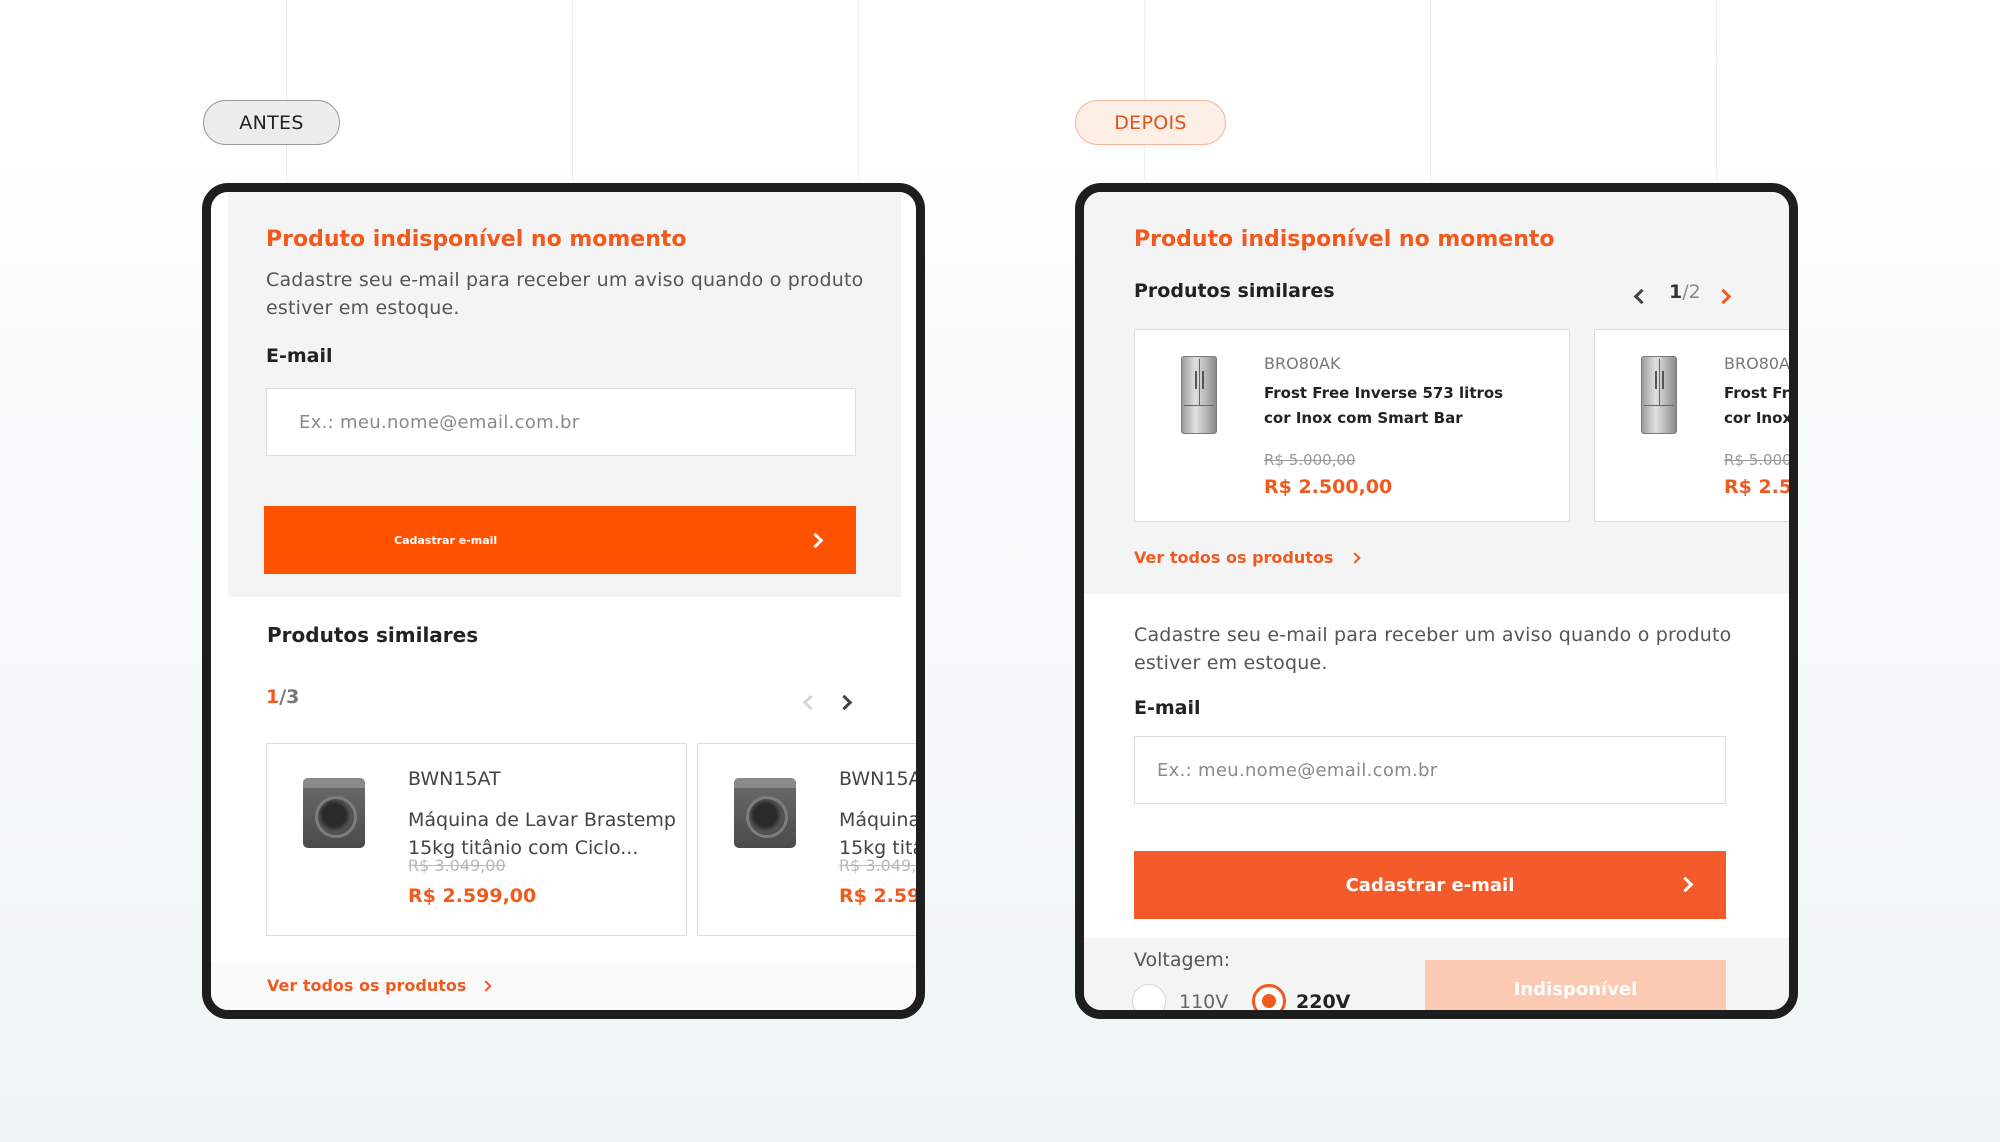 The image size is (2000, 1142). What do you see at coordinates (1691, 292) in the screenshot?
I see `pager-total: /2` at bounding box center [1691, 292].